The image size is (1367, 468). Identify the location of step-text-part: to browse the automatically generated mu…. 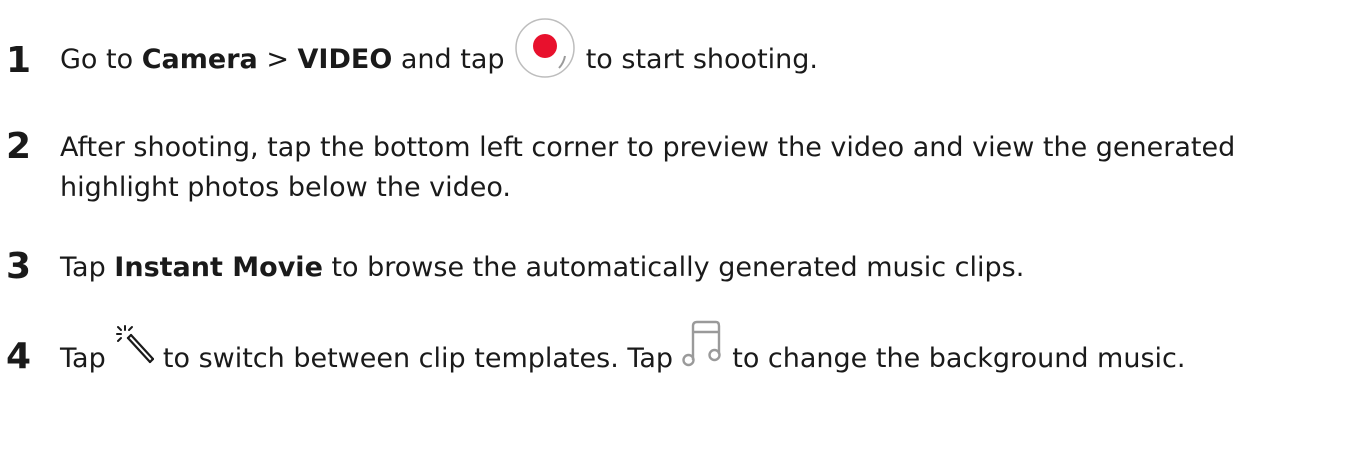
(673, 267).